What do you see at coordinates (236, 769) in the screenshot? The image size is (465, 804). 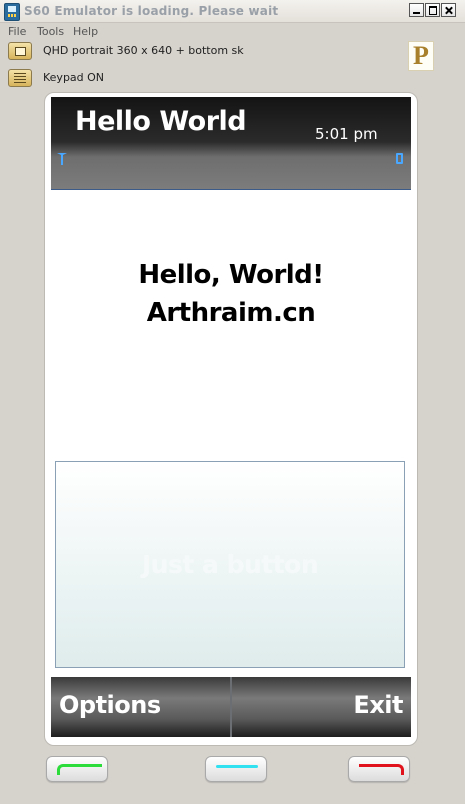 I see `menu-key-button` at bounding box center [236, 769].